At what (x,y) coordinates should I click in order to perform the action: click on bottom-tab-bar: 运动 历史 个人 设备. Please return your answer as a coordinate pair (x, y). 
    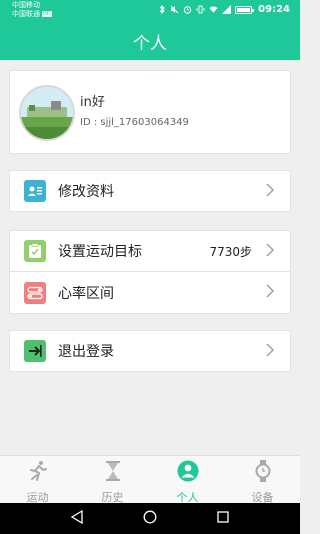
    Looking at the image, I should click on (150, 479).